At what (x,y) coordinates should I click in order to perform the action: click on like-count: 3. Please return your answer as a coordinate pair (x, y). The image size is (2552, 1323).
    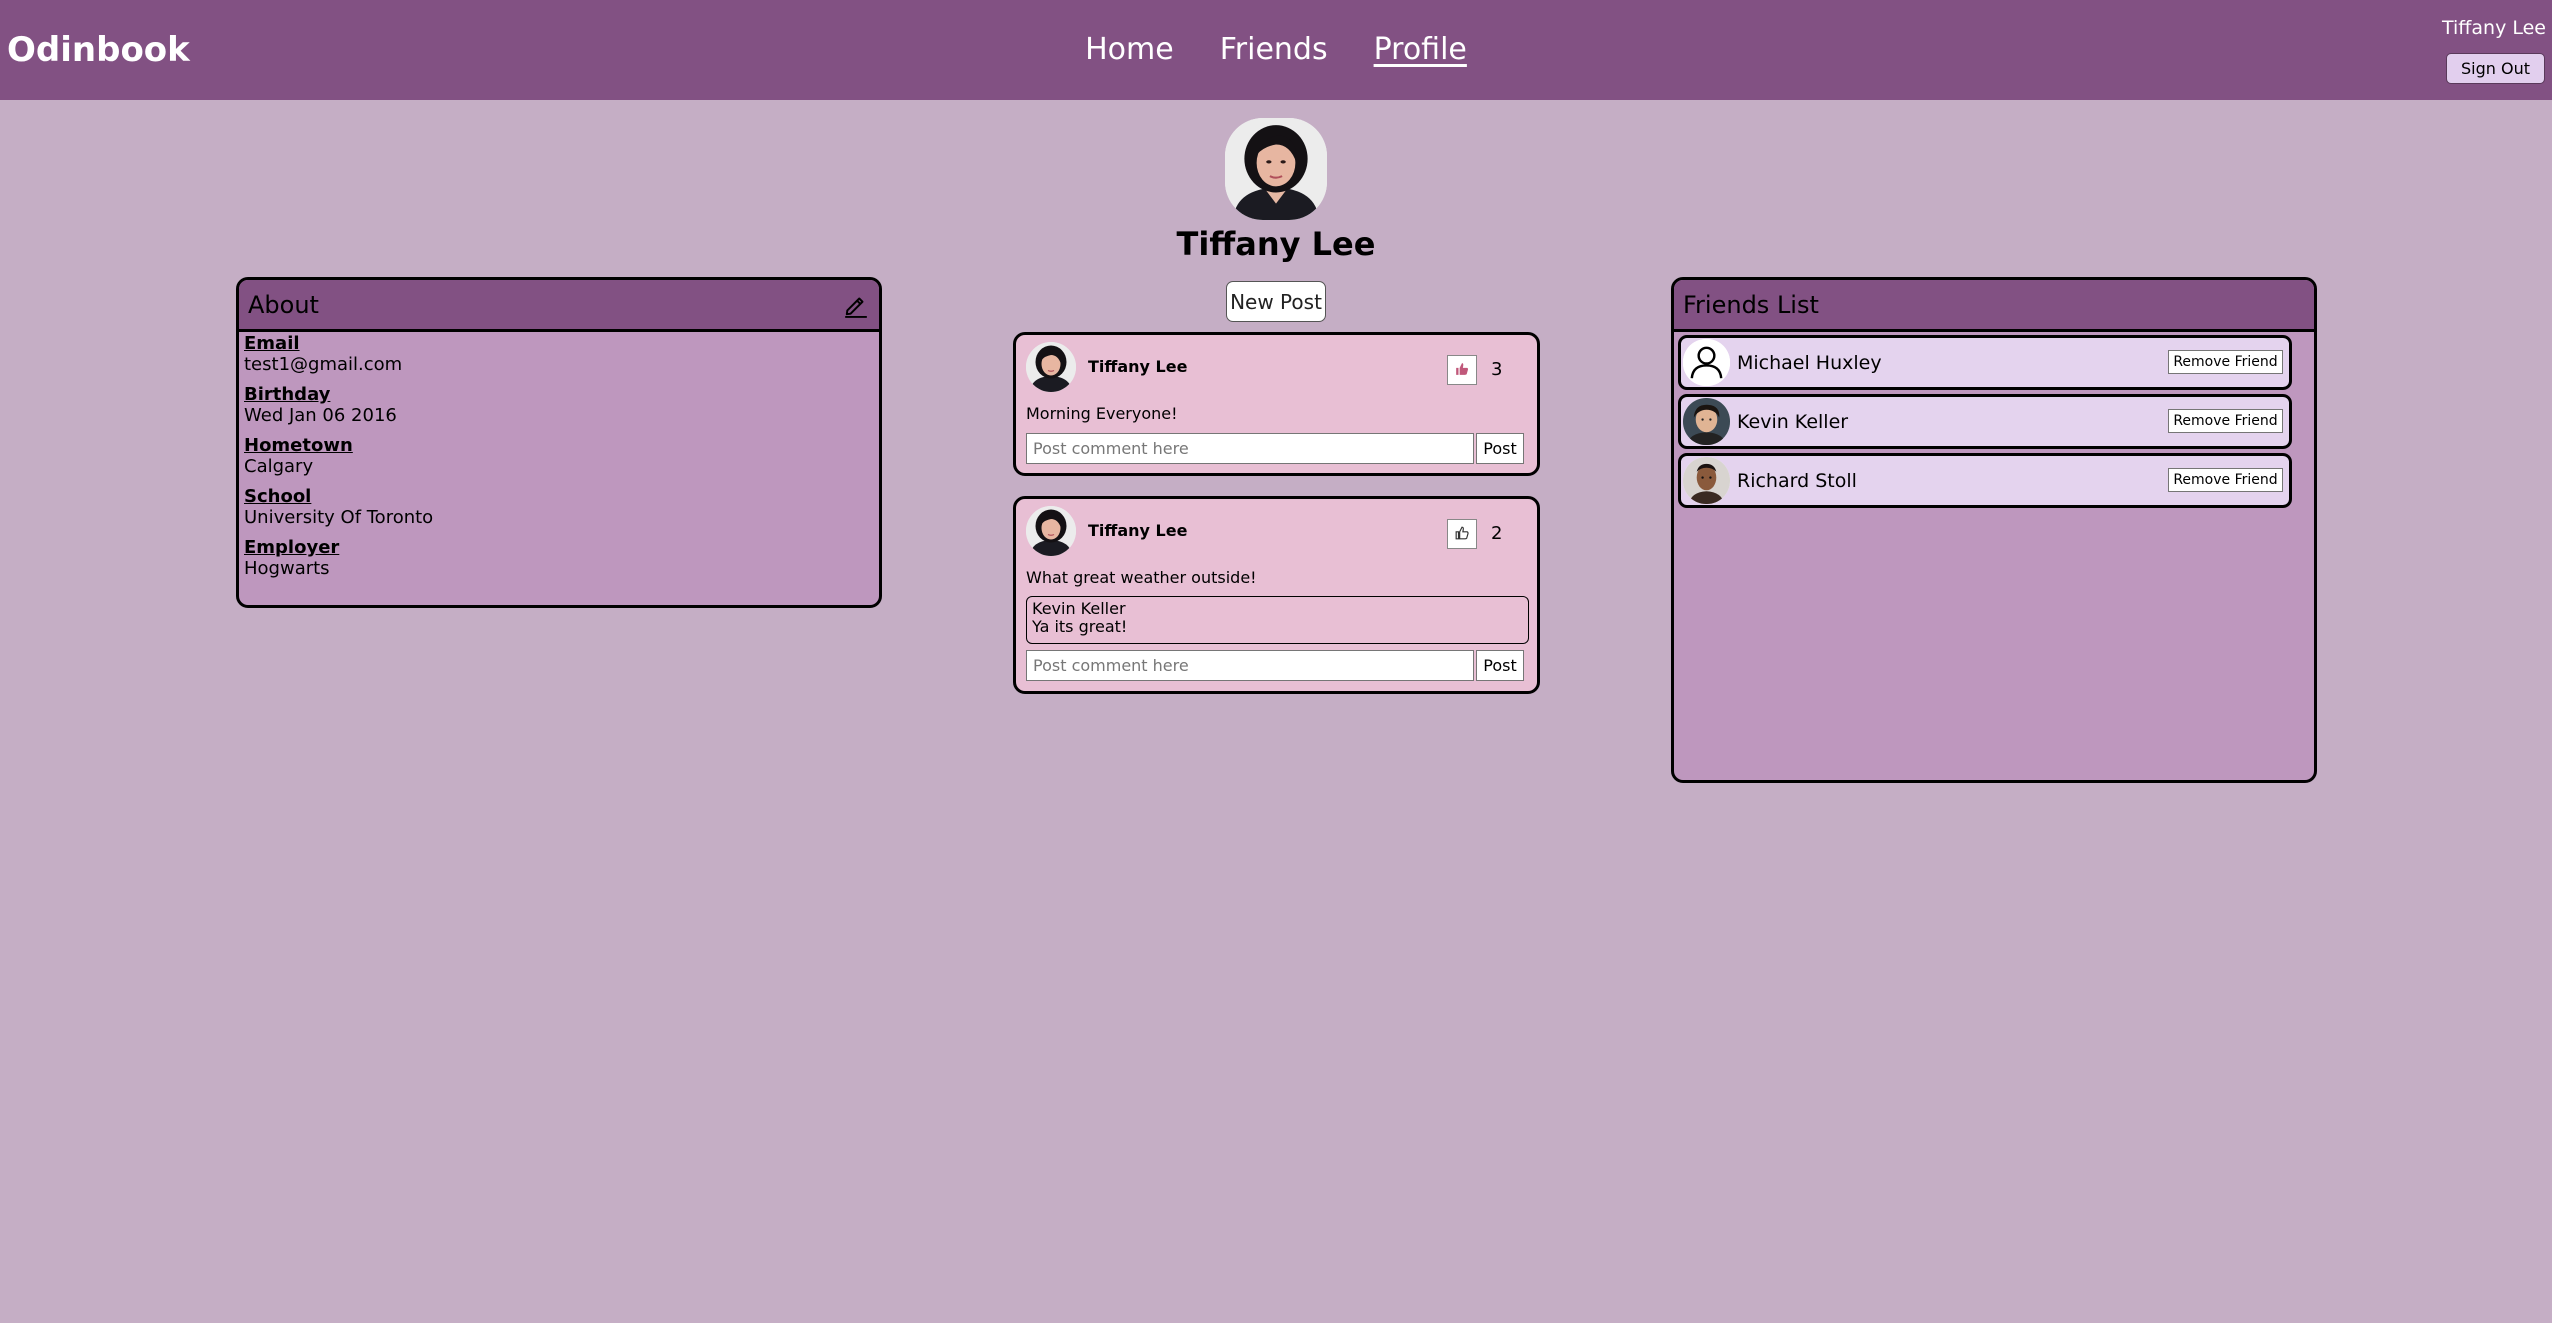
    Looking at the image, I should click on (1497, 369).